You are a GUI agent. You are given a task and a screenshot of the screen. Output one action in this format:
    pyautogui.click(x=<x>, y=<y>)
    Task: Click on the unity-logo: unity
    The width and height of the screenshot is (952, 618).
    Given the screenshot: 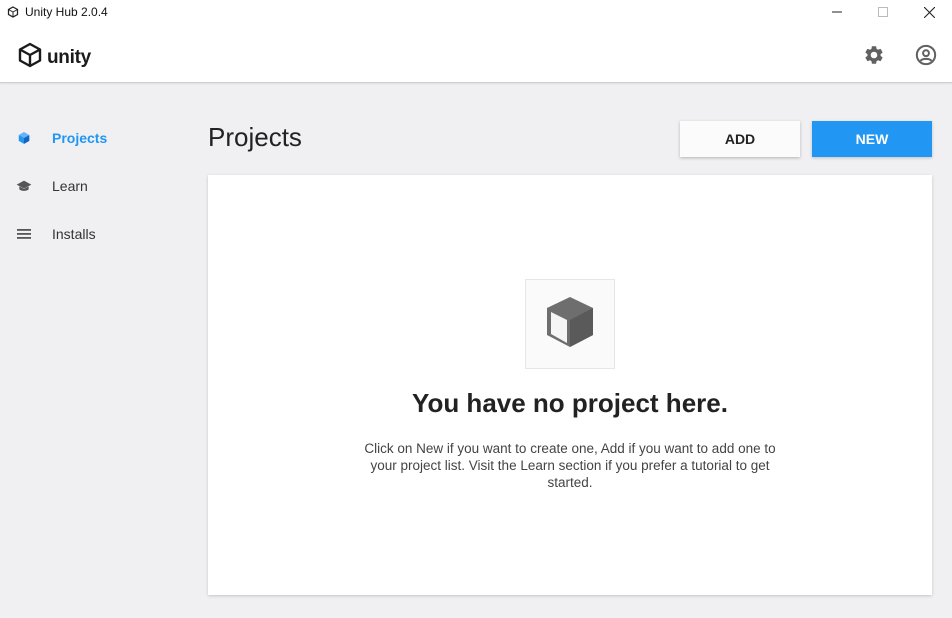 What is the action you would take?
    pyautogui.click(x=54, y=57)
    